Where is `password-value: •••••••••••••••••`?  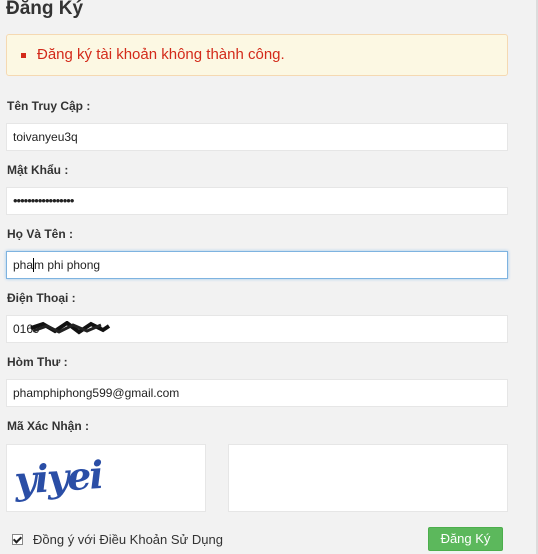 password-value: ••••••••••••••••• is located at coordinates (43, 200).